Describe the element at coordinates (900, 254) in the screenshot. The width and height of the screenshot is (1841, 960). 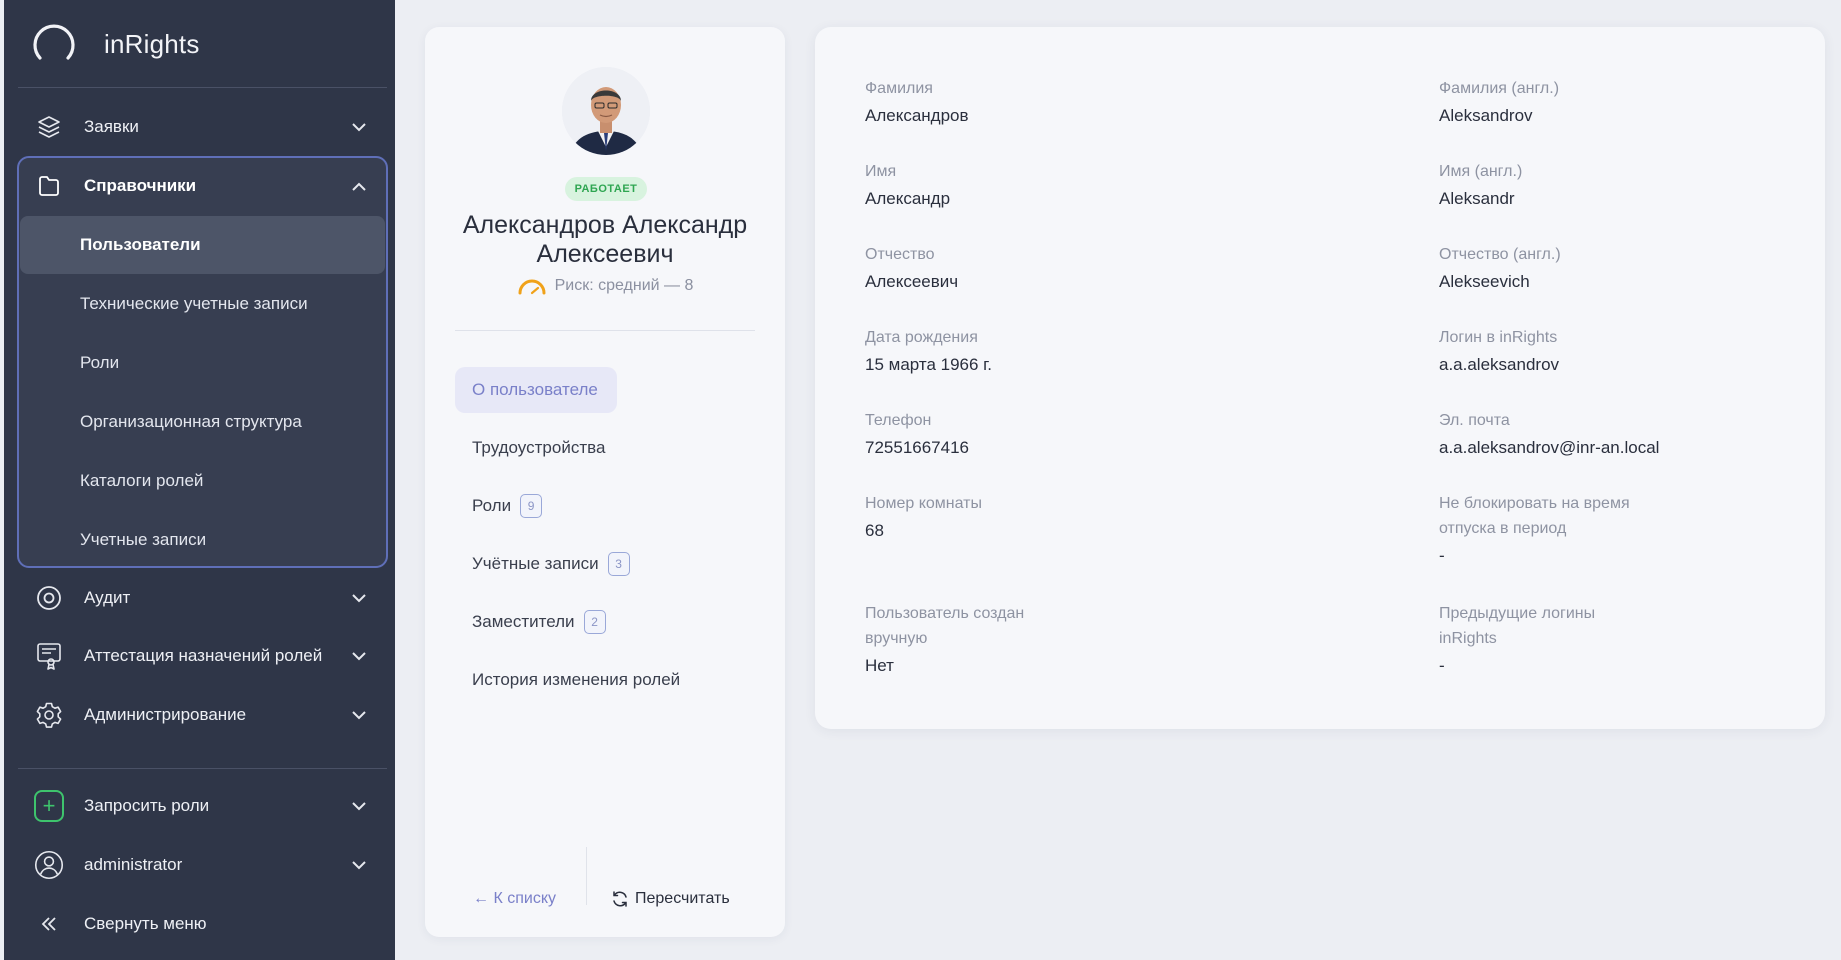
I see `field-label: Отчество` at that location.